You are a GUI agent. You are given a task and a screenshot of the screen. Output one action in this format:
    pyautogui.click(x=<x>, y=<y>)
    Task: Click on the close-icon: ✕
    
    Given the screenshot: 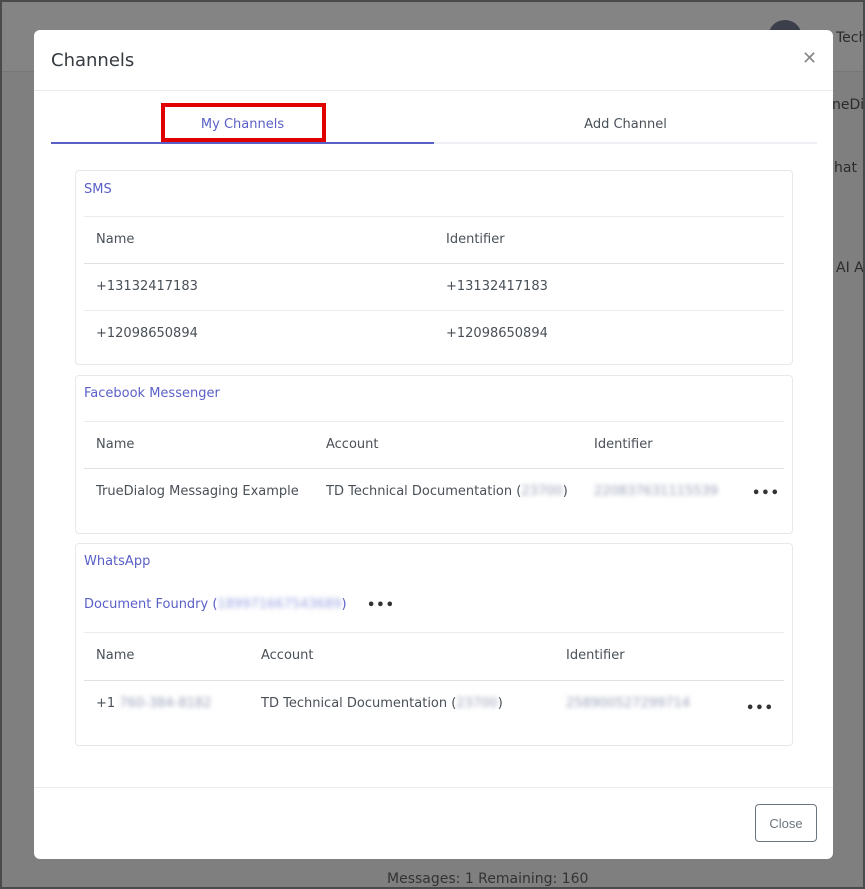 What is the action you would take?
    pyautogui.click(x=809, y=58)
    